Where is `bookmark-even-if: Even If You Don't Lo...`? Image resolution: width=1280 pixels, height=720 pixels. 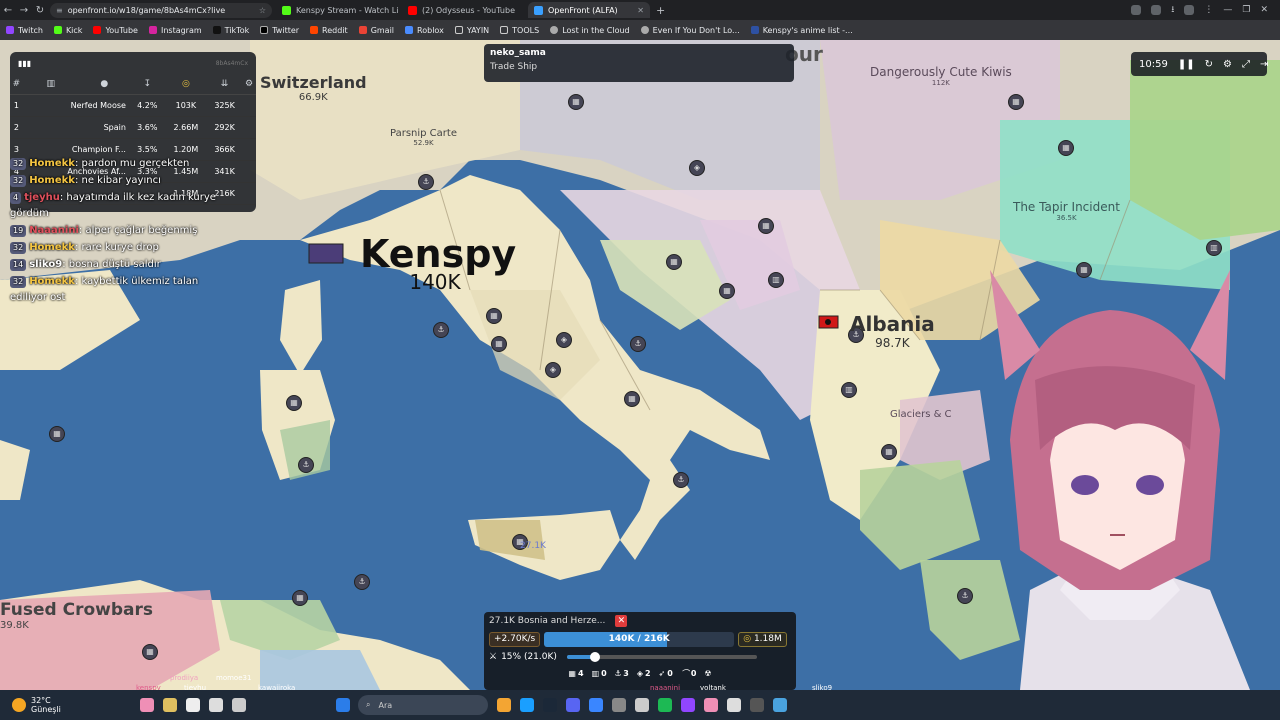 bookmark-even-if: Even If You Don't Lo... is located at coordinates (690, 30).